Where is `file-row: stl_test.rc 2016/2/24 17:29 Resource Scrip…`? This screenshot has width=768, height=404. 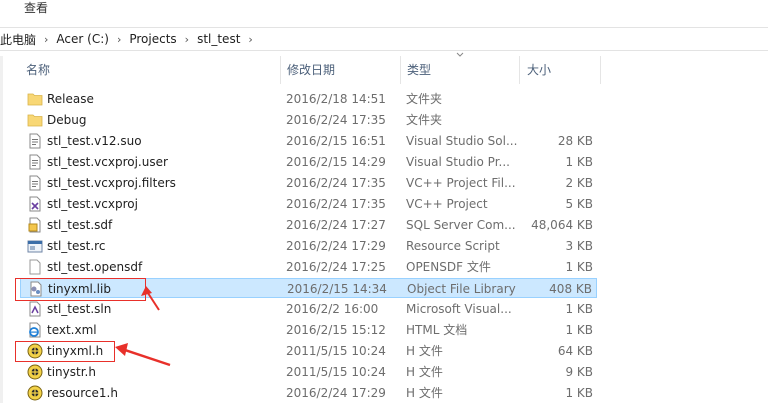 file-row: stl_test.rc 2016/2/24 17:29 Resource Scrip… is located at coordinates (308, 246).